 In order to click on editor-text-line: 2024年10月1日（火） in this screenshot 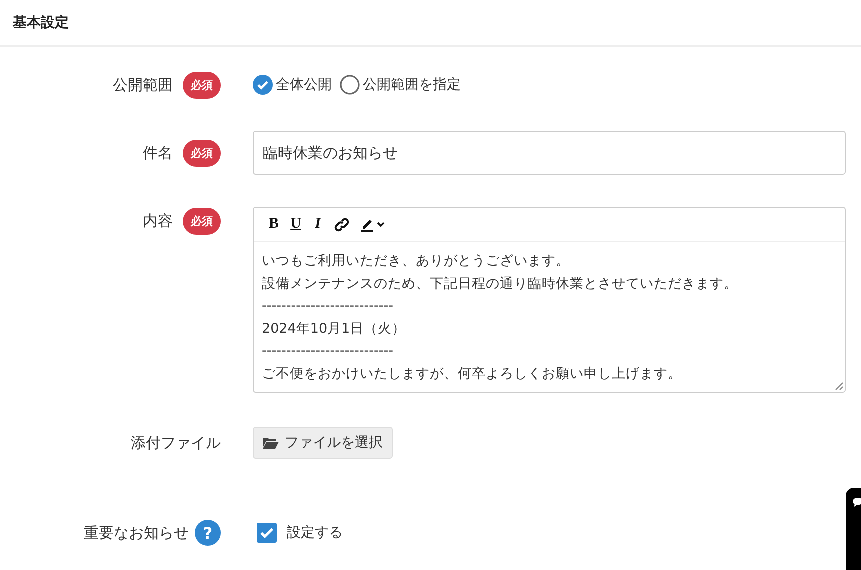, I will do `click(334, 329)`.